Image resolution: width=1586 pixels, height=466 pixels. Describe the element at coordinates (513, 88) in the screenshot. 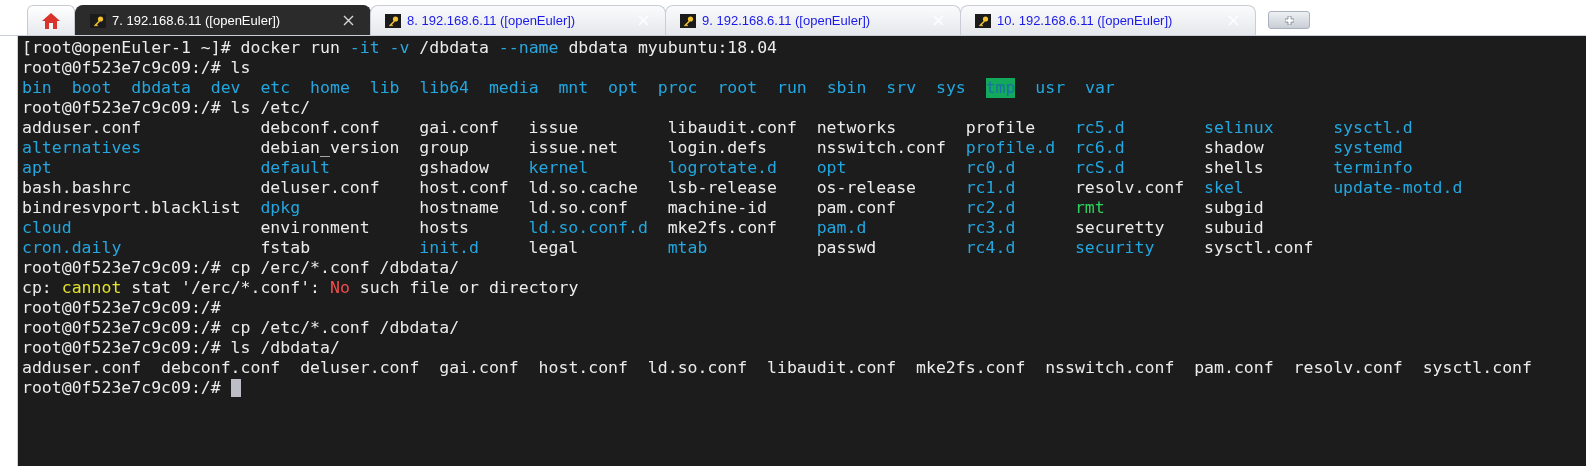

I see `file-name: media` at that location.